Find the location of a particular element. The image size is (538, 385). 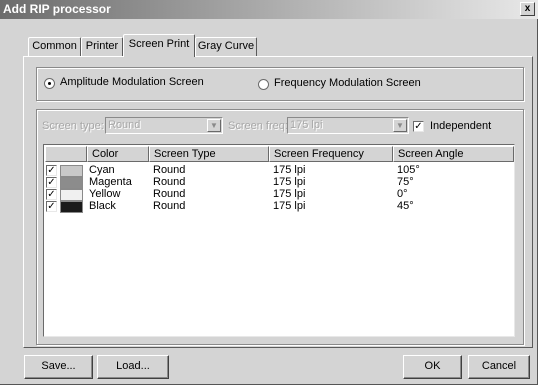

header-screen-type: Screen Type is located at coordinates (209, 154).